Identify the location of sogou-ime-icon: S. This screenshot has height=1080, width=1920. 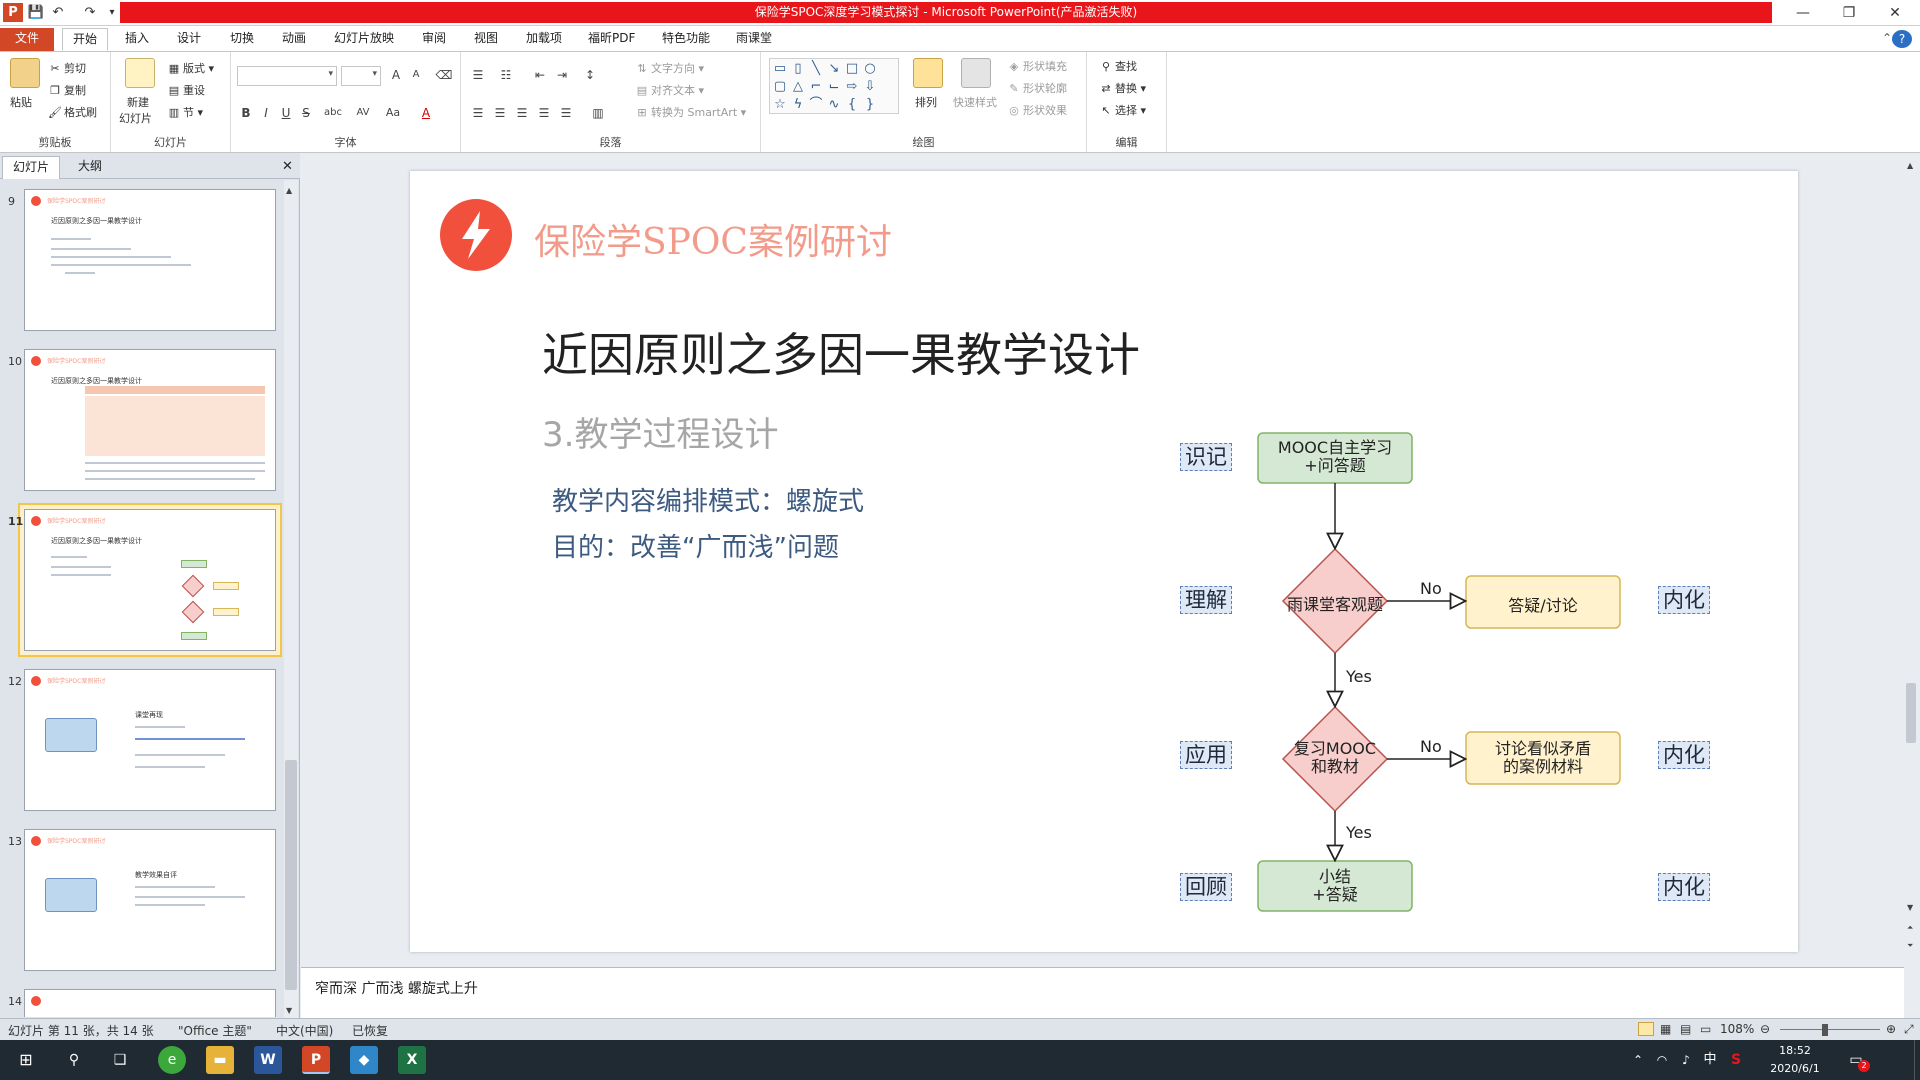
(1736, 1060).